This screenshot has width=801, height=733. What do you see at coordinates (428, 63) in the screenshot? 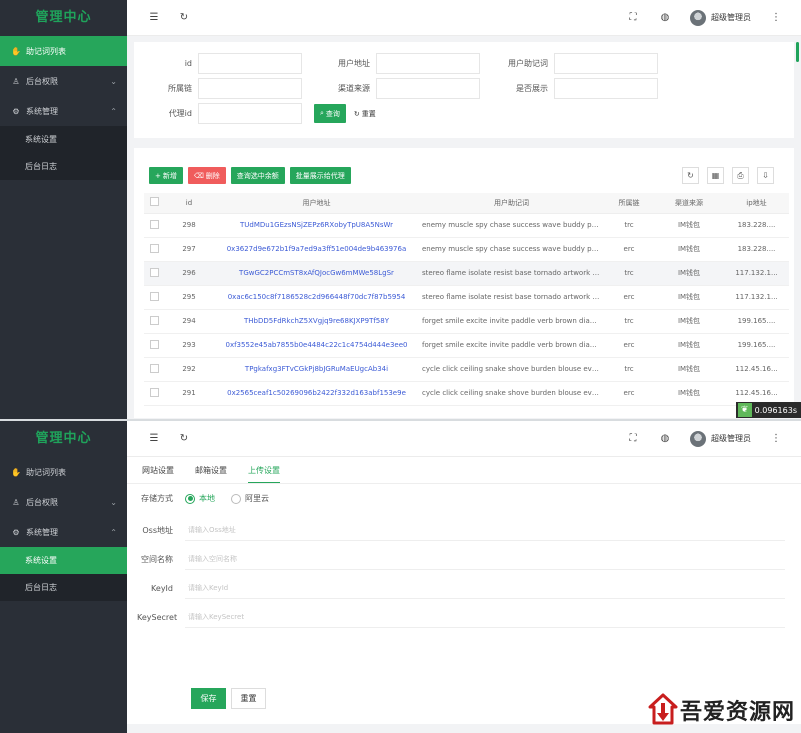
I see `filter-address-input` at bounding box center [428, 63].